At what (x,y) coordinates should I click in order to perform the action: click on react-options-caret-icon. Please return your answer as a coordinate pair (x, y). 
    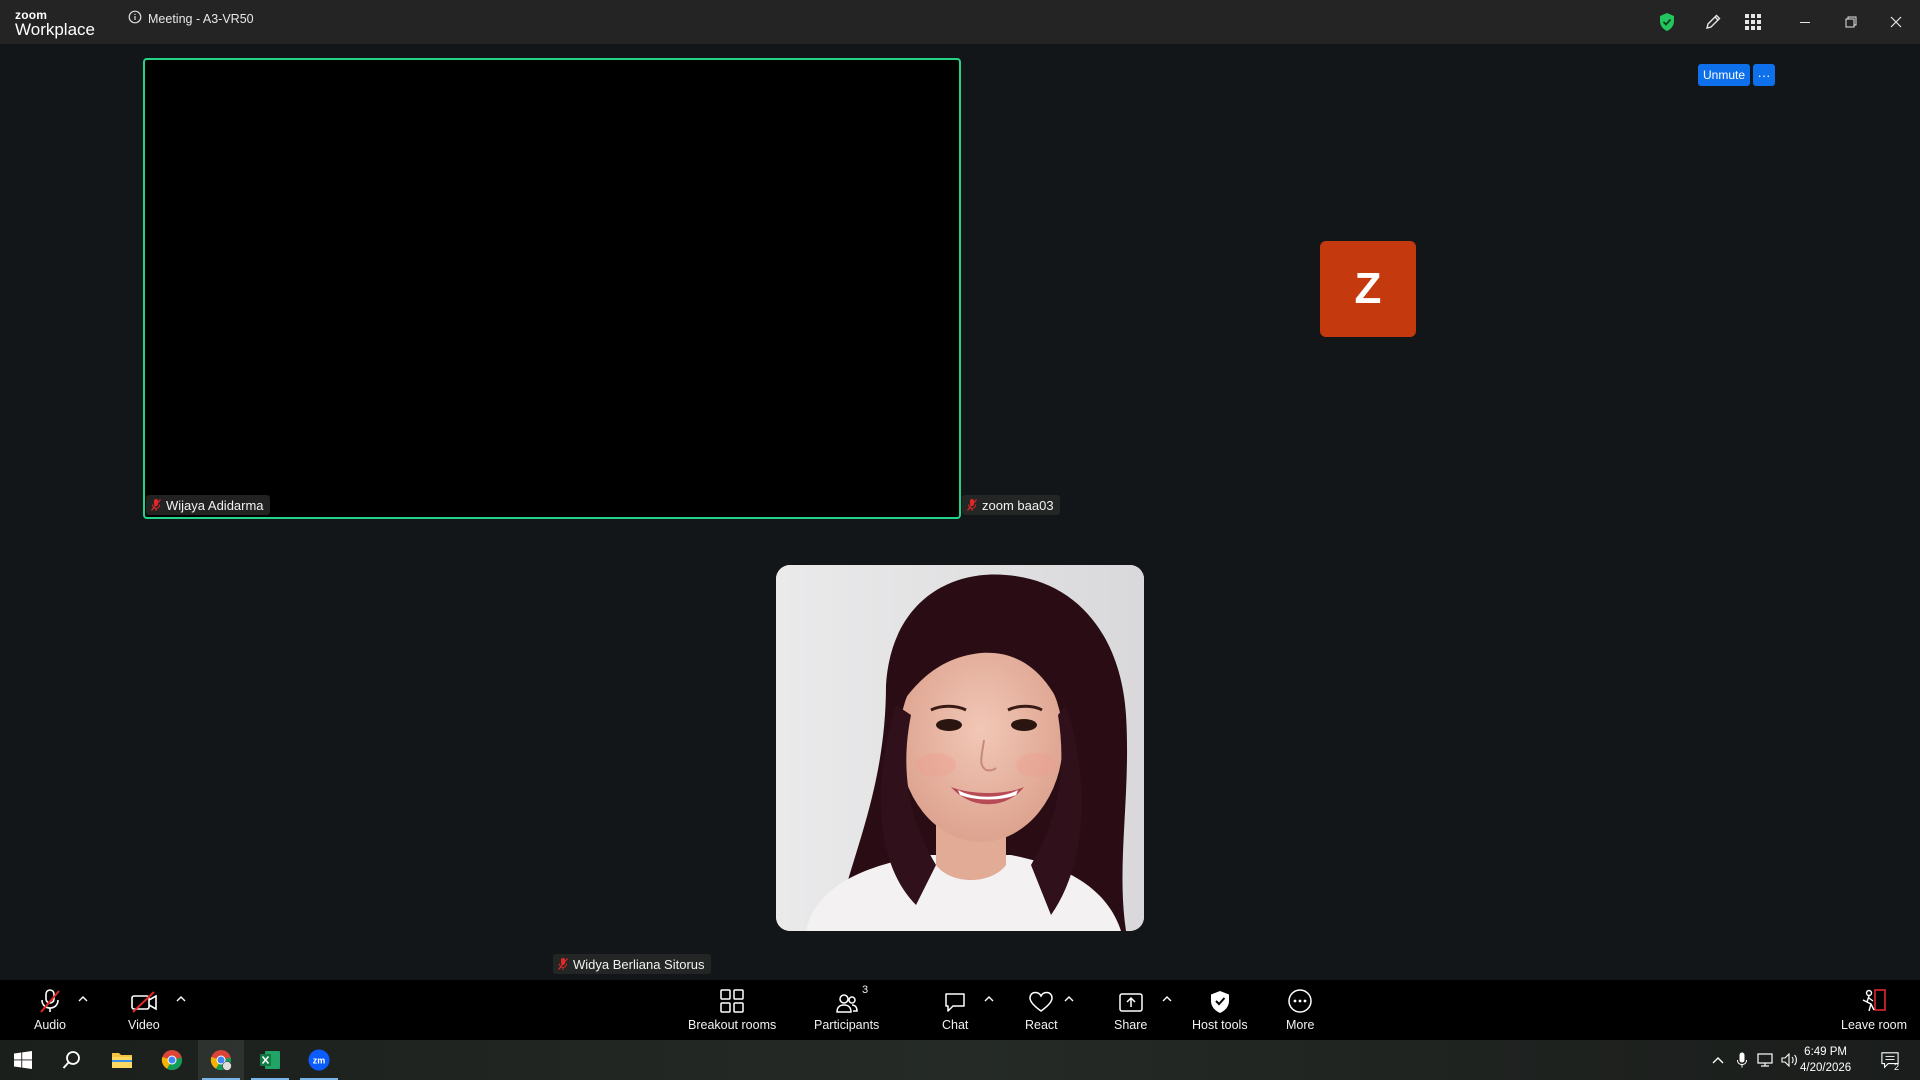
    Looking at the image, I should click on (1069, 999).